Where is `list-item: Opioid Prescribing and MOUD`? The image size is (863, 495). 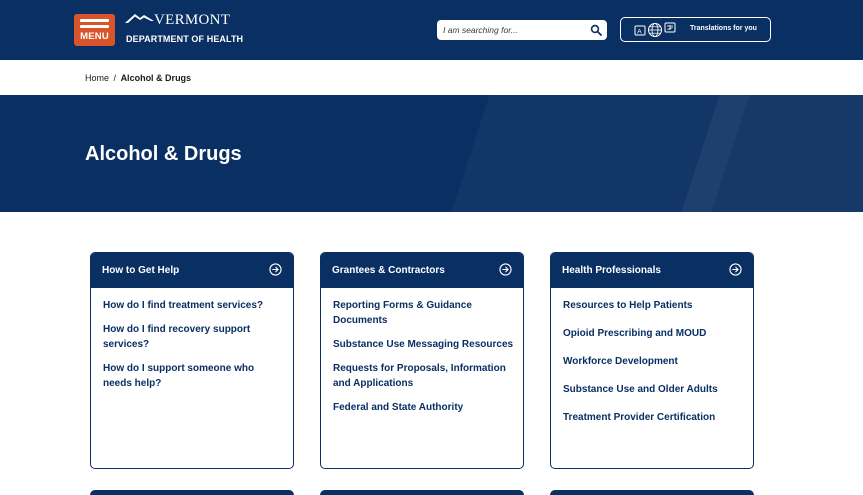
list-item: Opioid Prescribing and MOUD is located at coordinates (654, 333).